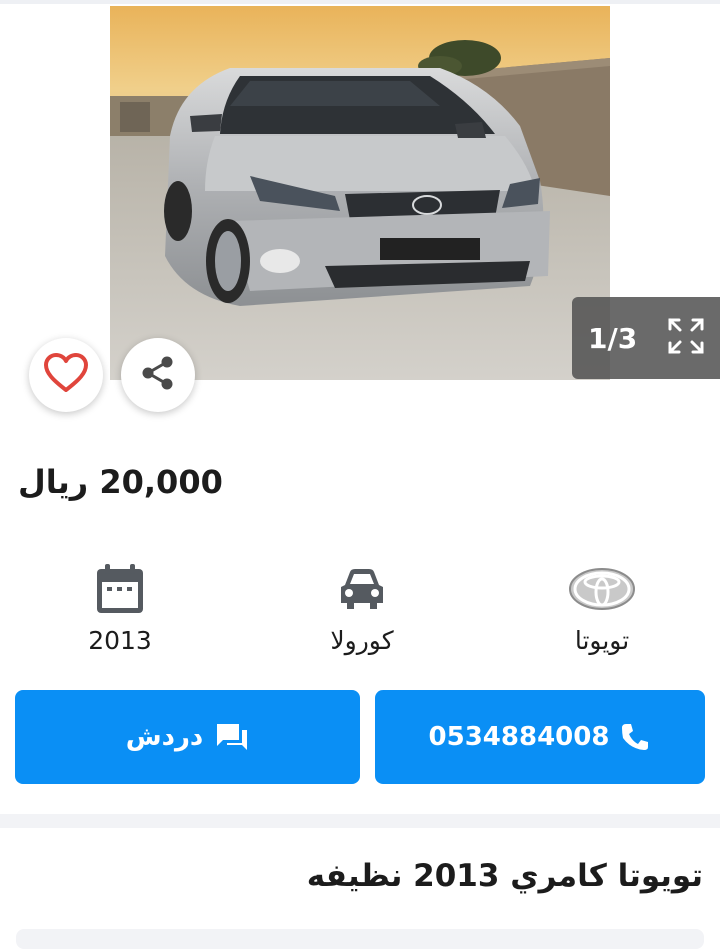 This screenshot has height=949, width=720. I want to click on call-button: 0534884008, so click(540, 737).